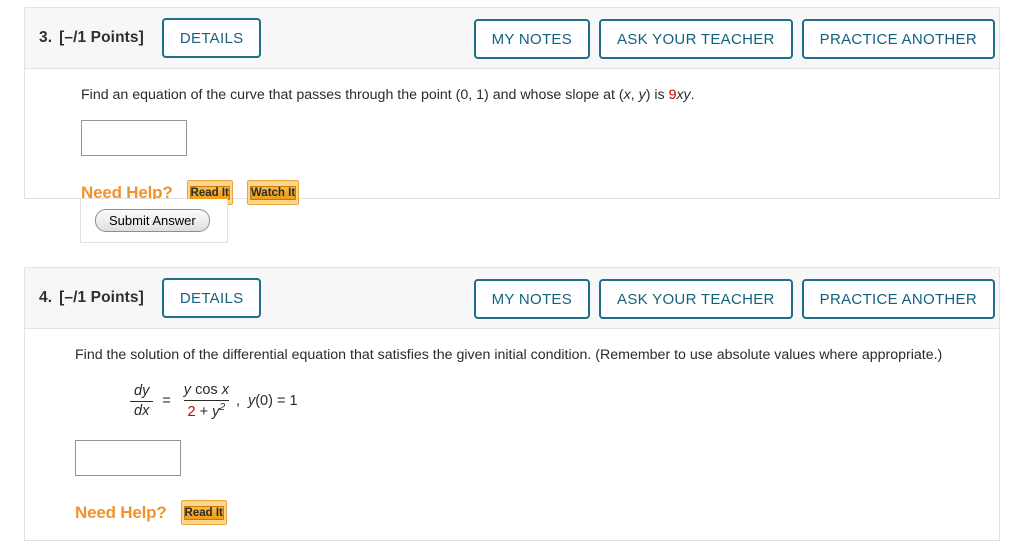 This screenshot has width=1024, height=552. Describe the element at coordinates (142, 410) in the screenshot. I see `lhs-denominator: dx` at that location.